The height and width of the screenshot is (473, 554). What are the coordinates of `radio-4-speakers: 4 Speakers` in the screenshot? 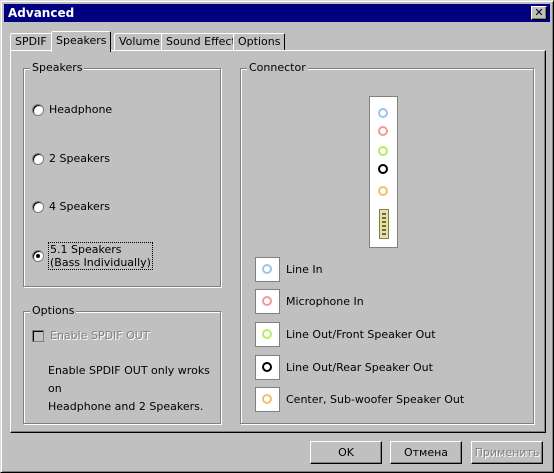 It's located at (71, 206).